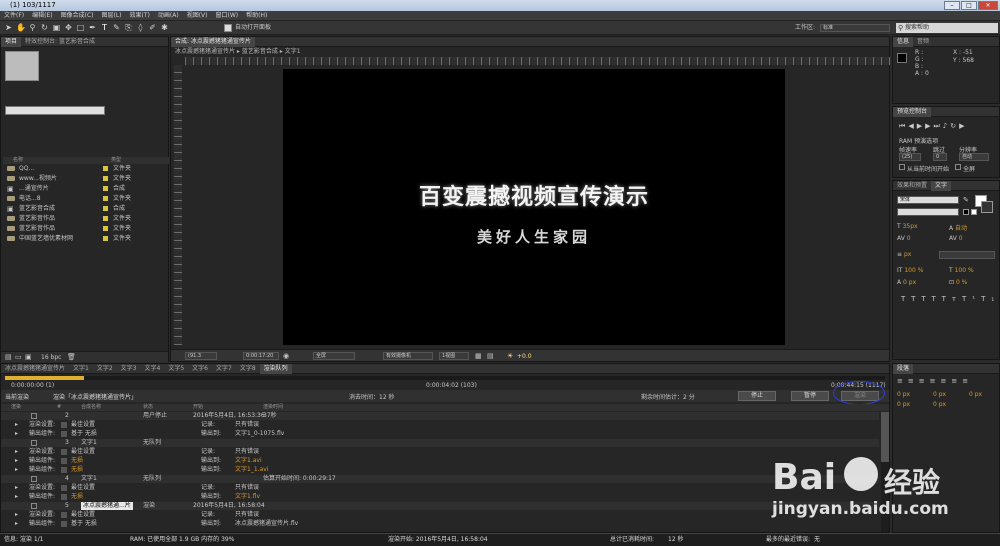  I want to click on close-button: ✕, so click(988, 5).